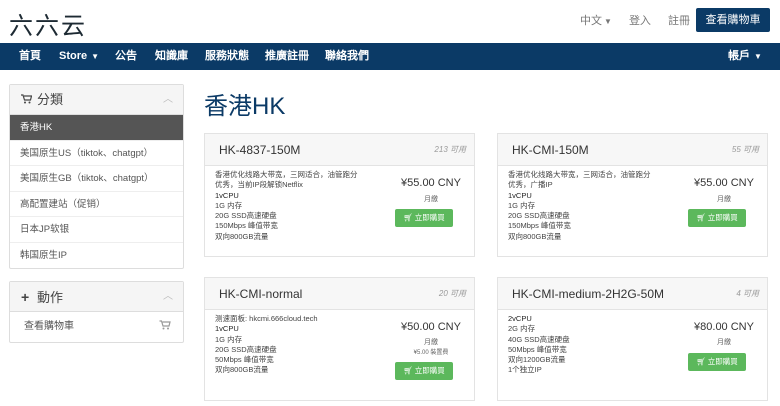 The width and height of the screenshot is (780, 406). I want to click on language-label: 中文, so click(590, 21).